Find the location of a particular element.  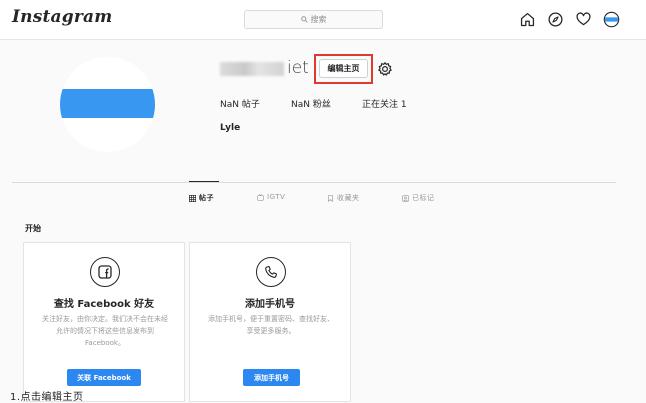

tab-posts: 帖子 is located at coordinates (201, 198).